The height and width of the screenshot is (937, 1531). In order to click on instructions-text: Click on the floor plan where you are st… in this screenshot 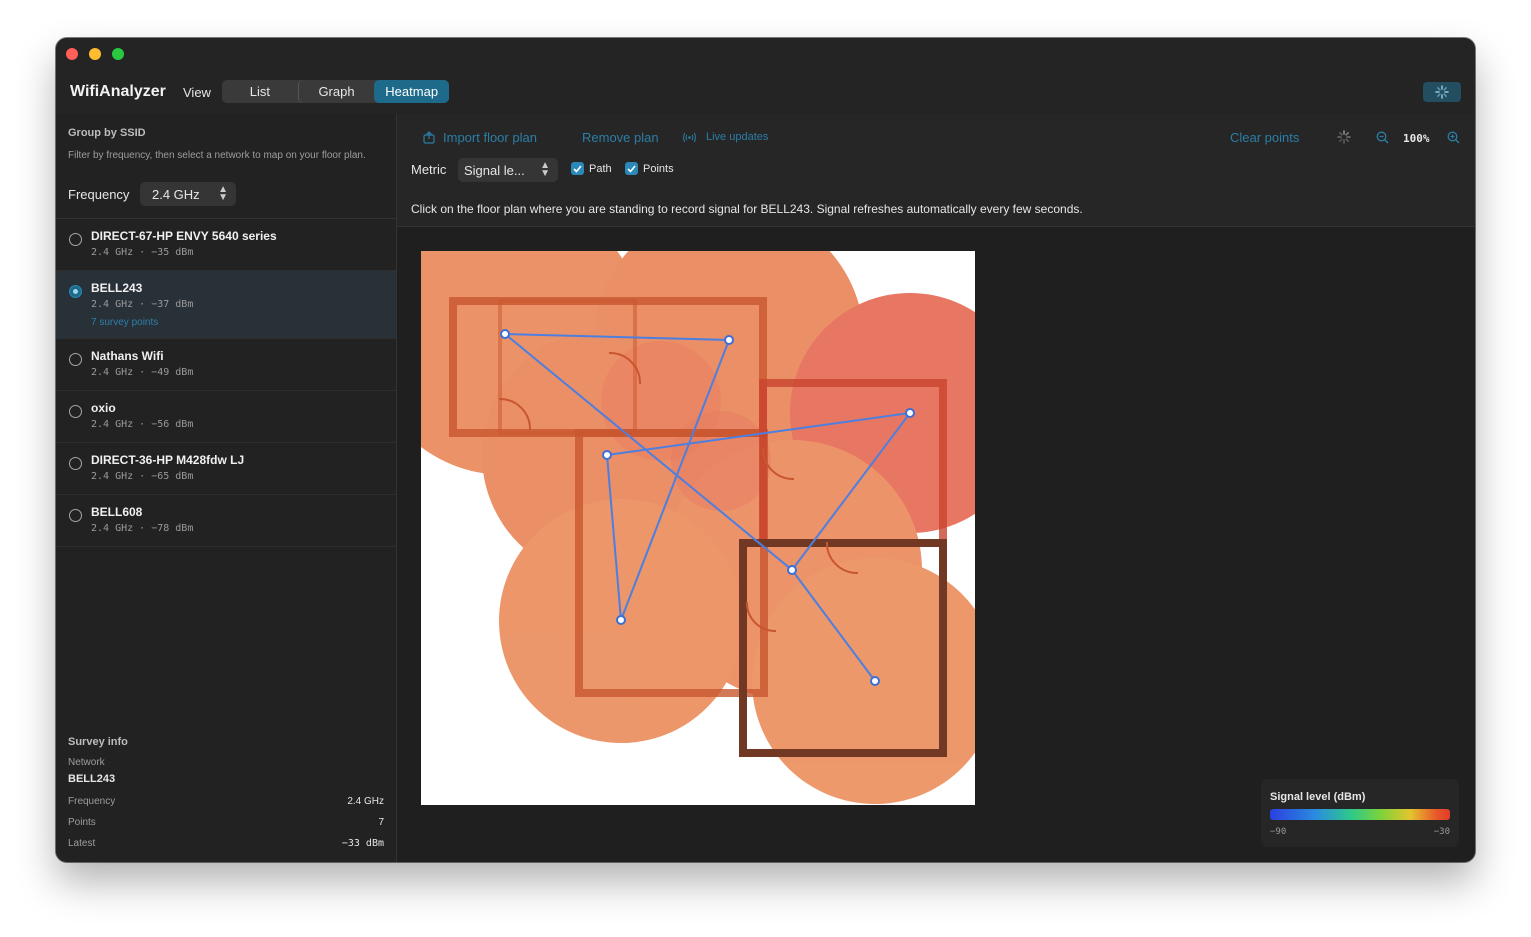, I will do `click(747, 209)`.